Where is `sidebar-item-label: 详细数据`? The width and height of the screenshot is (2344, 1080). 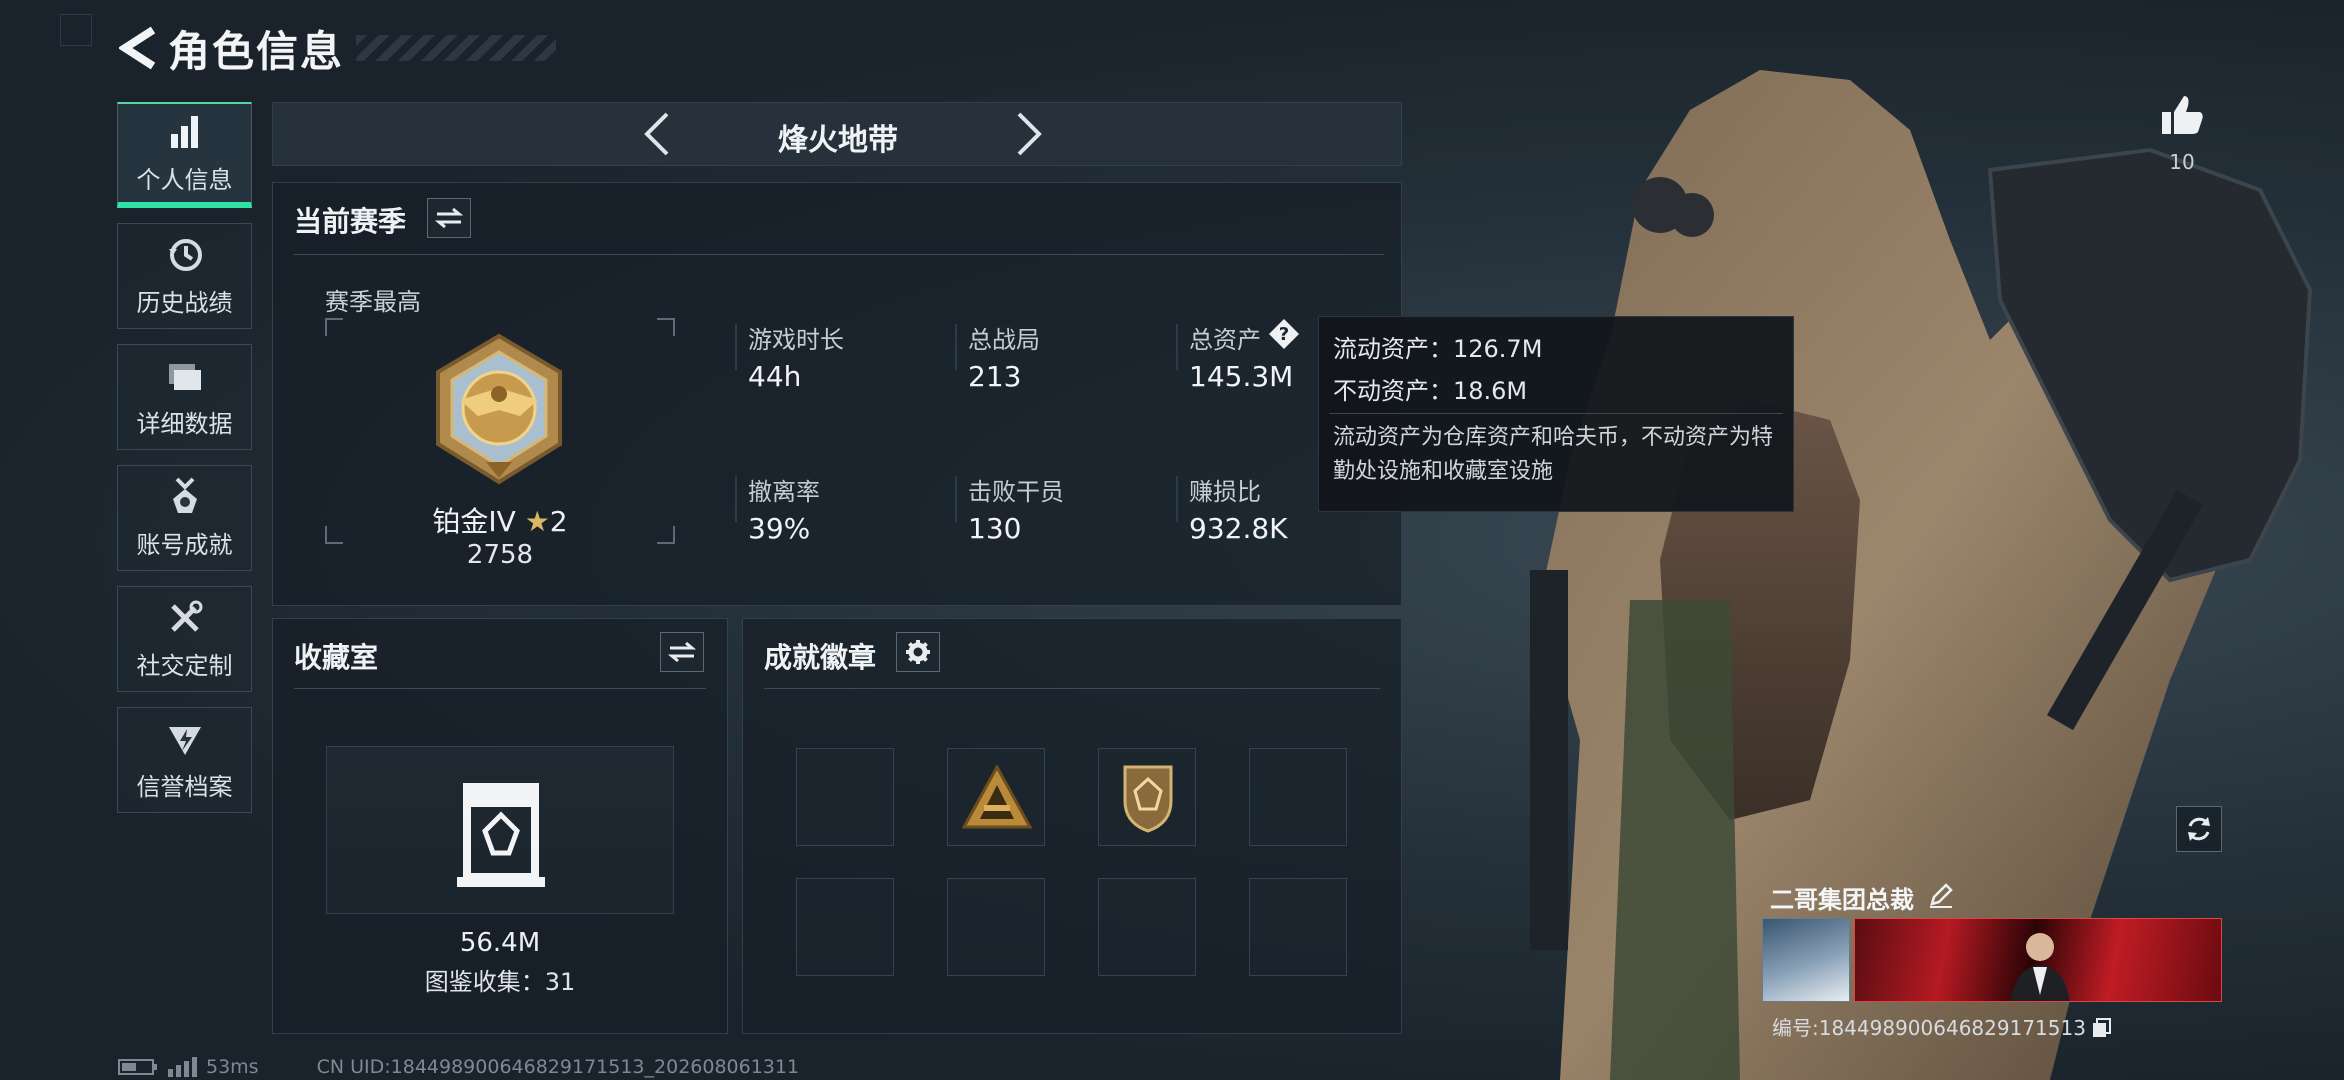
sidebar-item-label: 详细数据 is located at coordinates (184, 423).